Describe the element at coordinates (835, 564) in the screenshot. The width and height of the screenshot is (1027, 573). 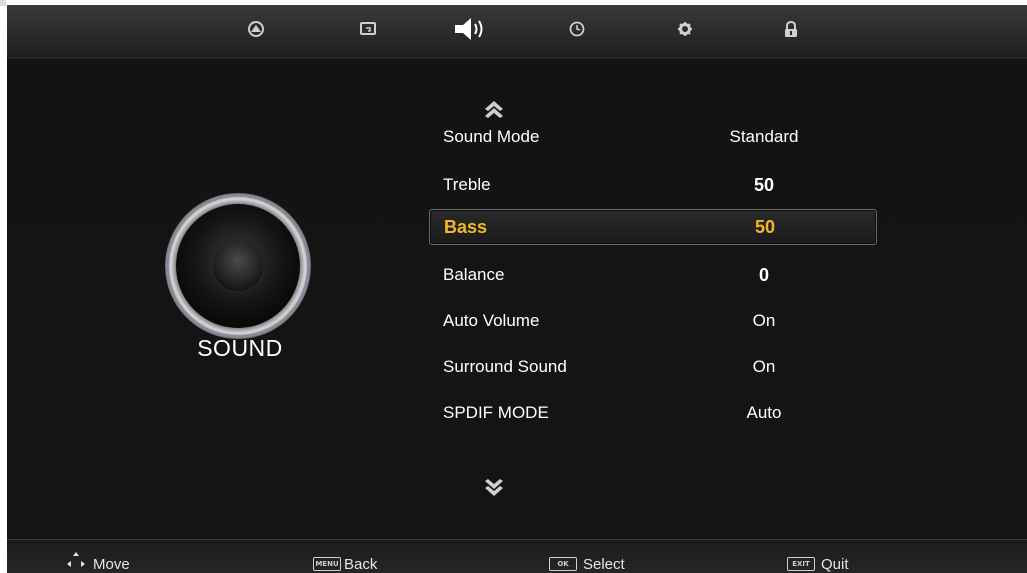
I see `hint-quit-label: Quit` at that location.